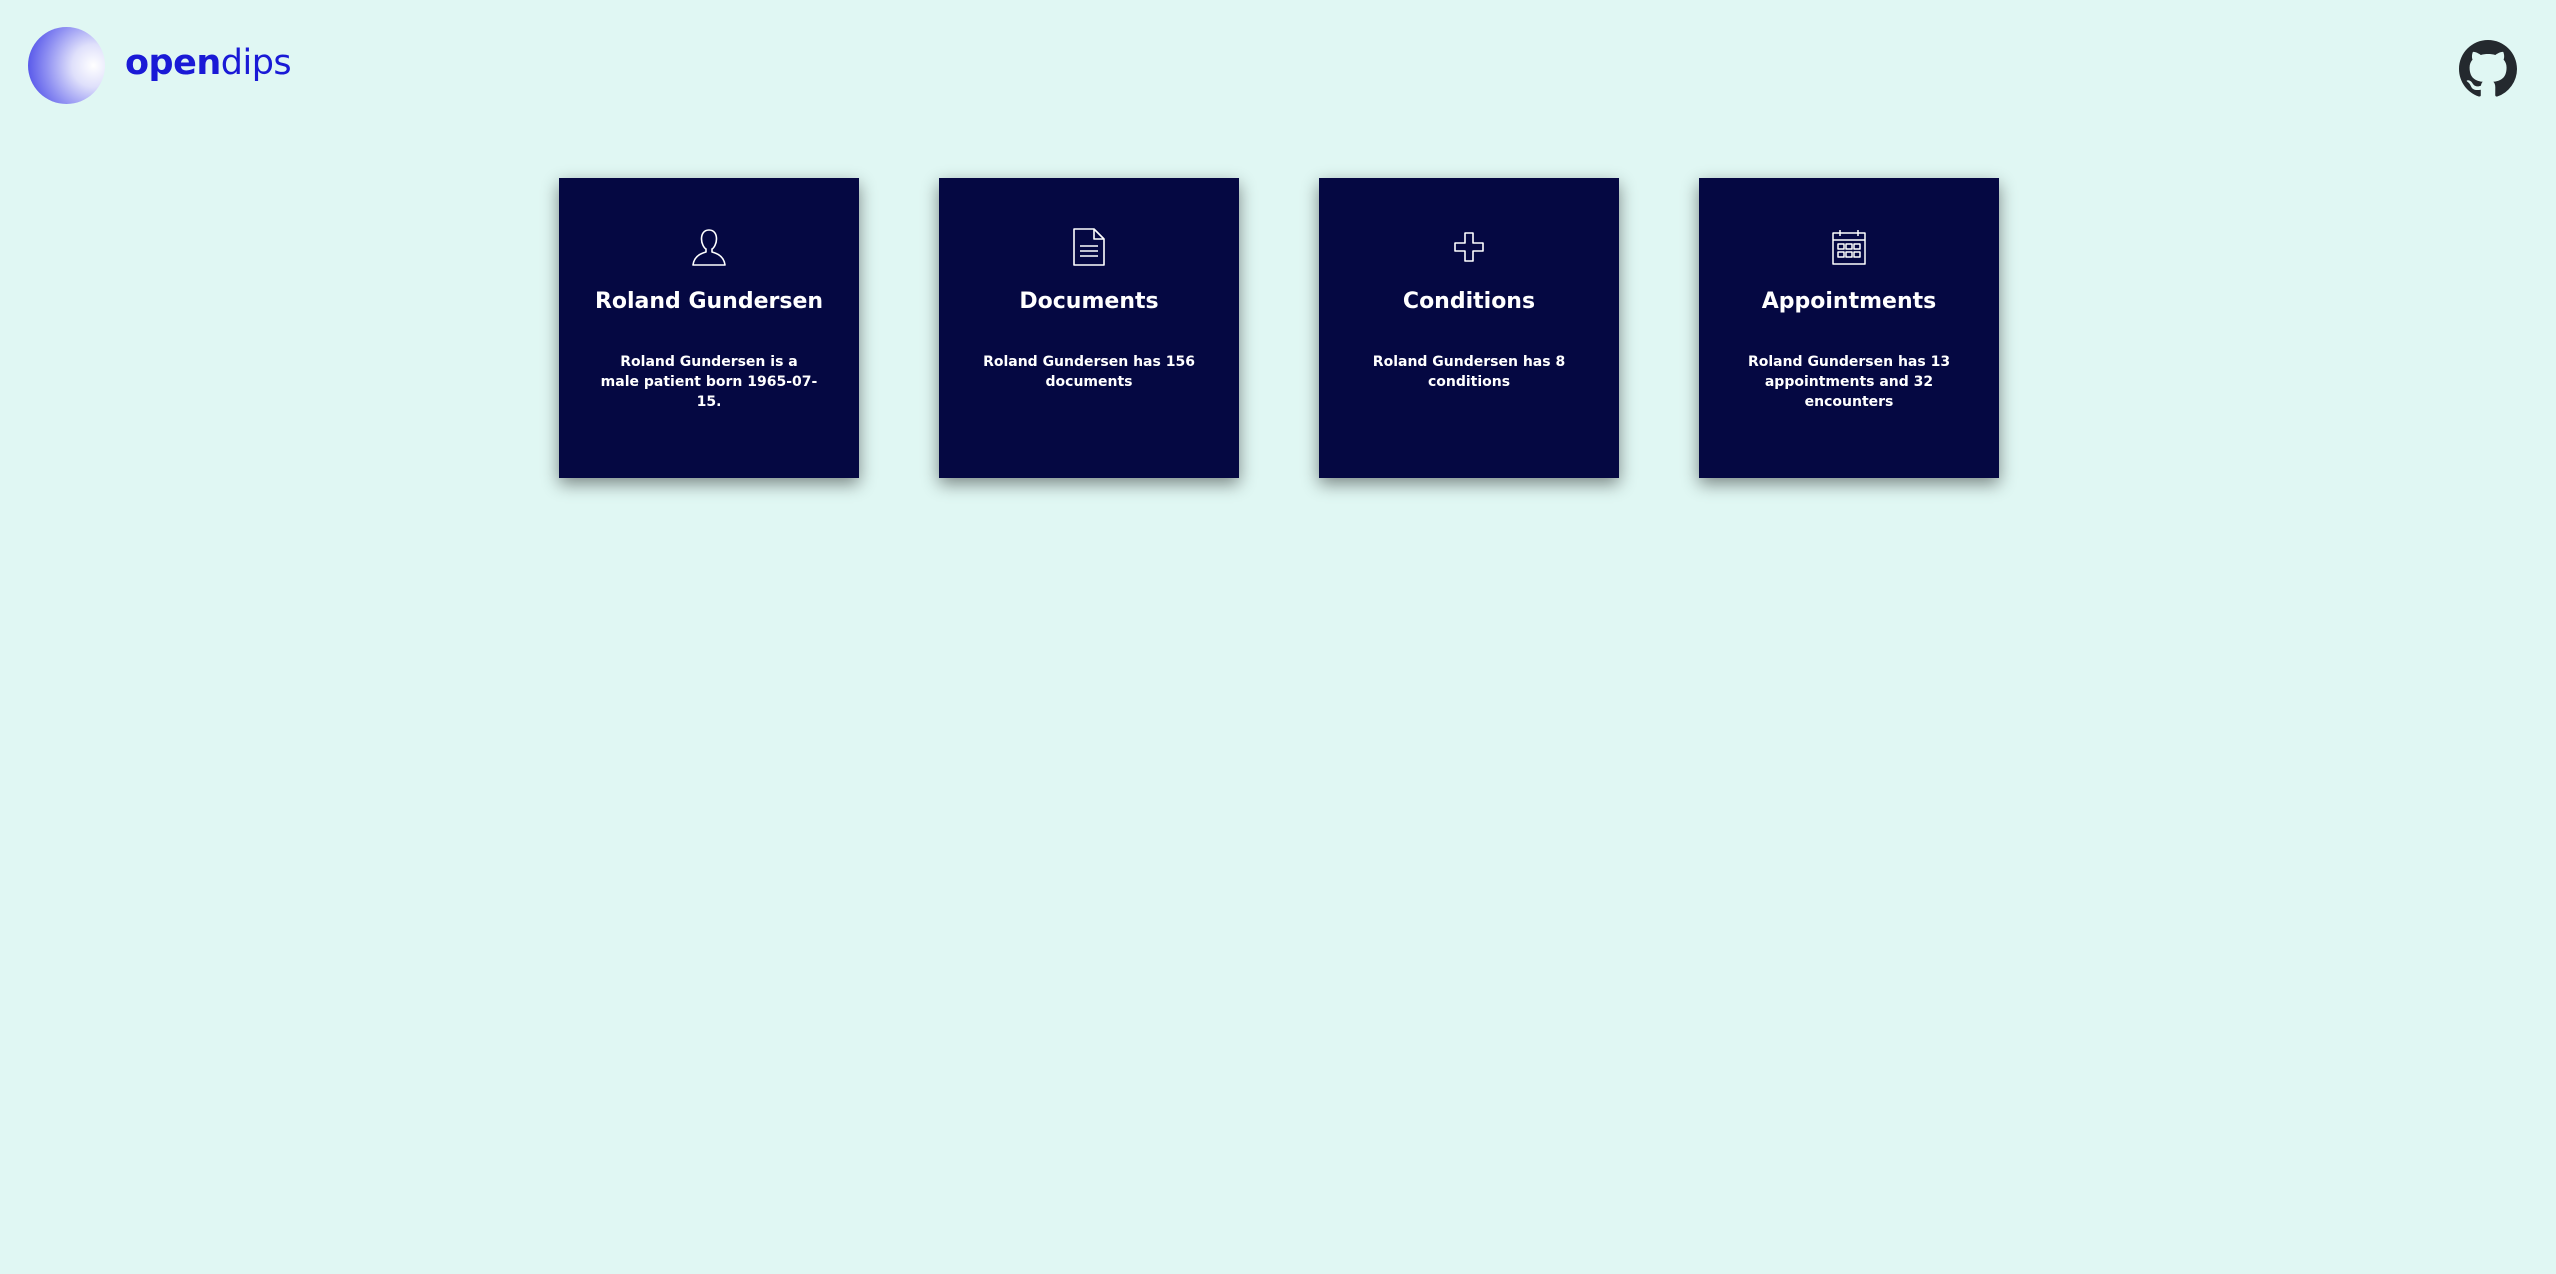 The width and height of the screenshot is (2556, 1274). I want to click on card-description: Roland Gundersen has 8 conditions, so click(1469, 372).